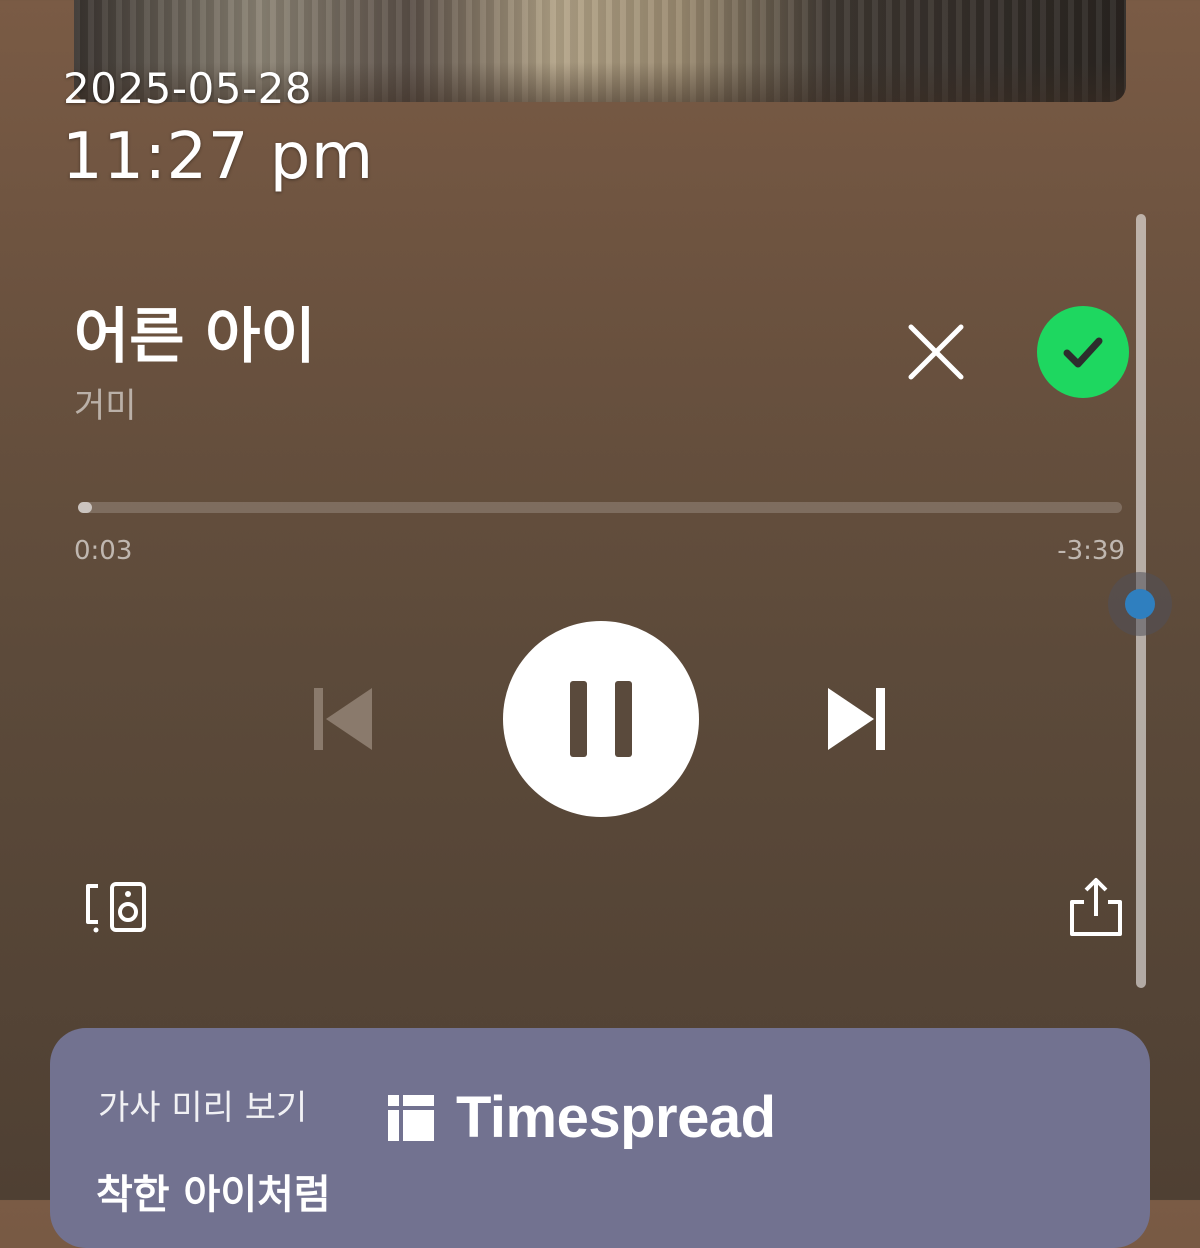 Image resolution: width=1200 pixels, height=1248 pixels. I want to click on remaining-time: -3:39, so click(1091, 551).